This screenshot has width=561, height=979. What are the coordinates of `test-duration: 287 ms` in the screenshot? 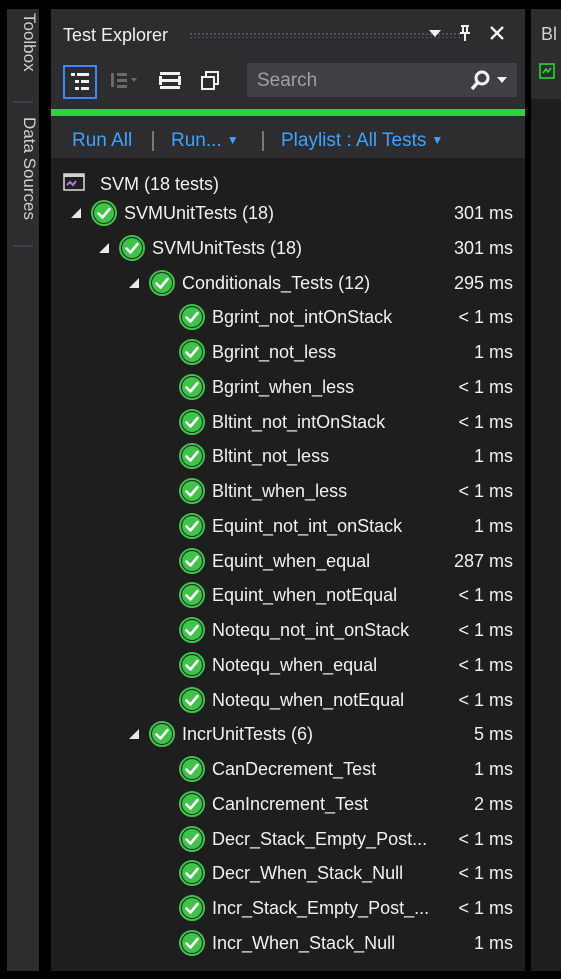 It's located at (483, 560).